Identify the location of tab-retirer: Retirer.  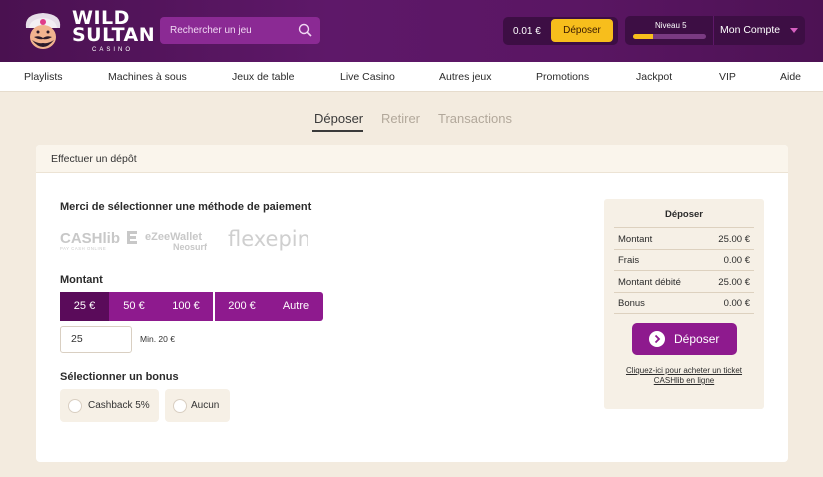
(400, 118).